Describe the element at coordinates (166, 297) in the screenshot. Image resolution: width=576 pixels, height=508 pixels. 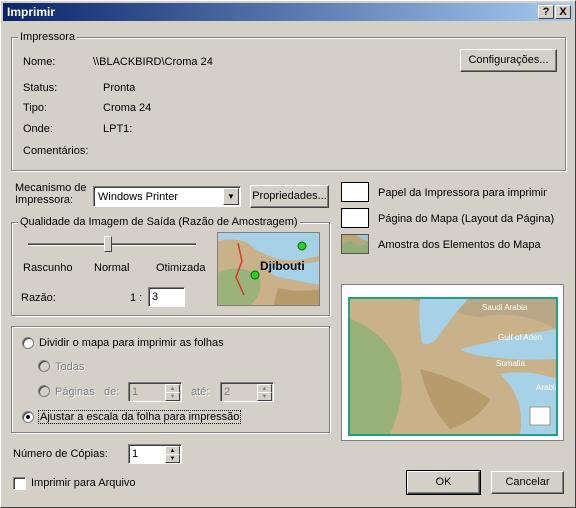
I see `ratio-input: 3` at that location.